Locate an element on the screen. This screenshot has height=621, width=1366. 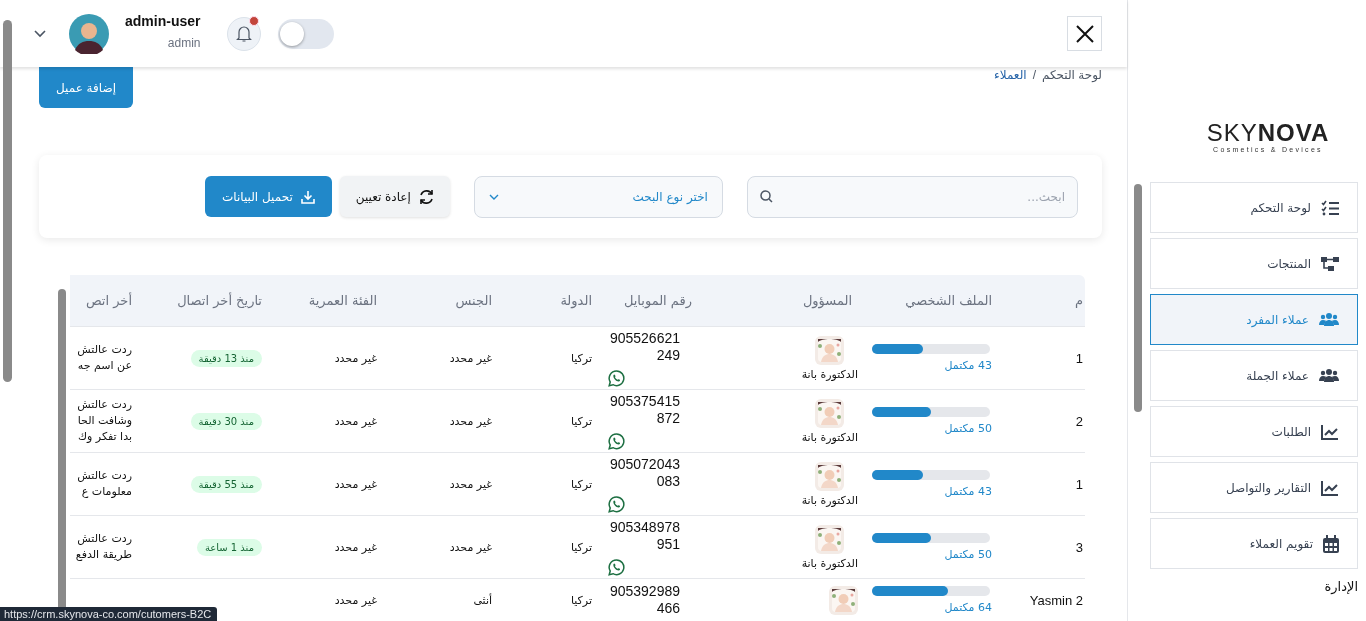
section-title: الإدارة is located at coordinates (1340, 586).